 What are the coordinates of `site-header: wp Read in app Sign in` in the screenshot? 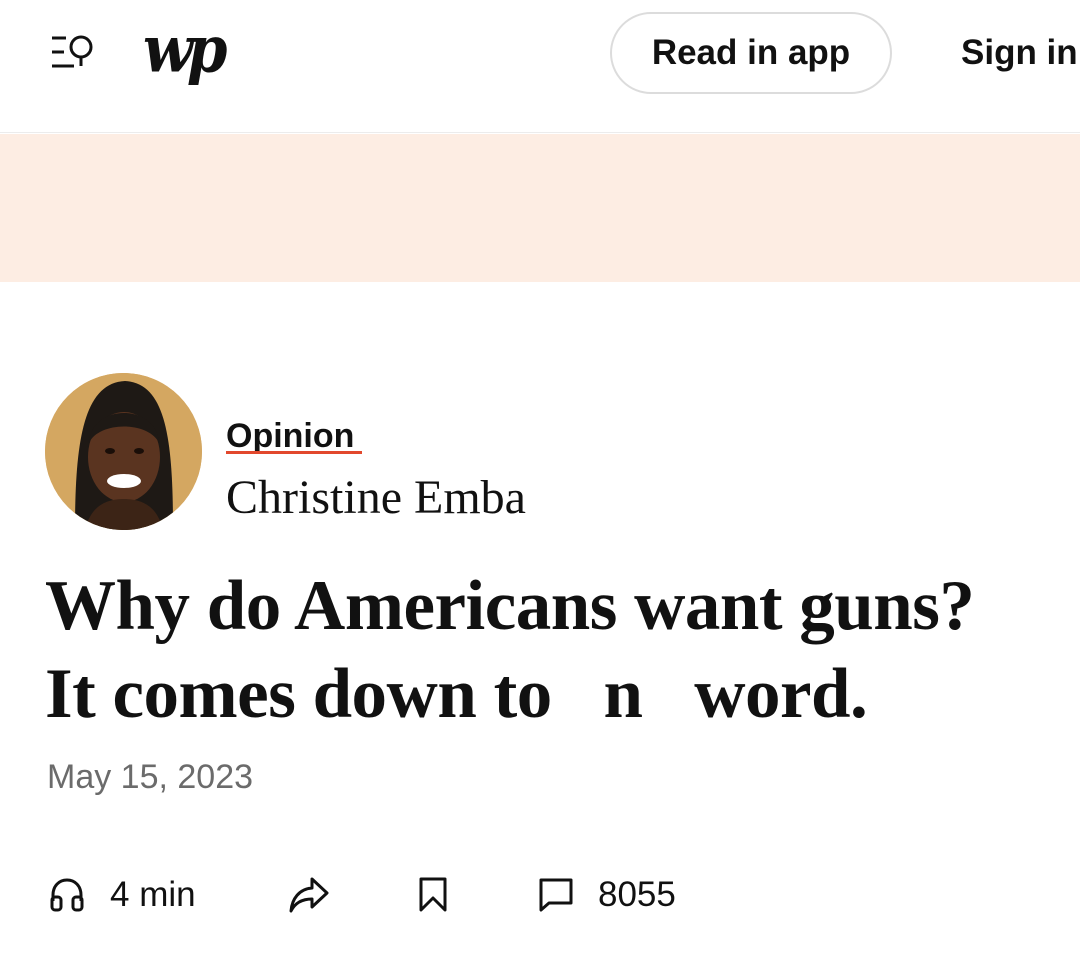 It's located at (540, 66).